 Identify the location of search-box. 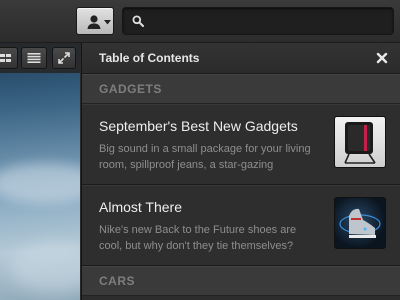
(258, 21).